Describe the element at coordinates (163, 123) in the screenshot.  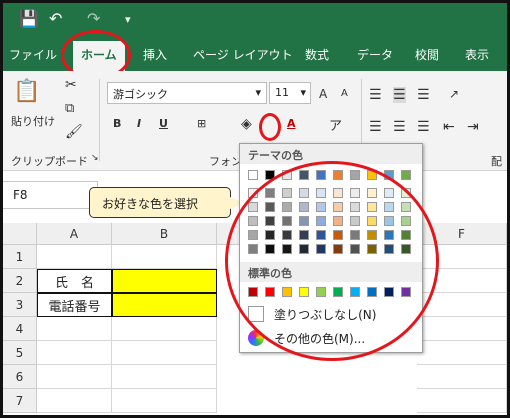
I see `underline-button: U` at that location.